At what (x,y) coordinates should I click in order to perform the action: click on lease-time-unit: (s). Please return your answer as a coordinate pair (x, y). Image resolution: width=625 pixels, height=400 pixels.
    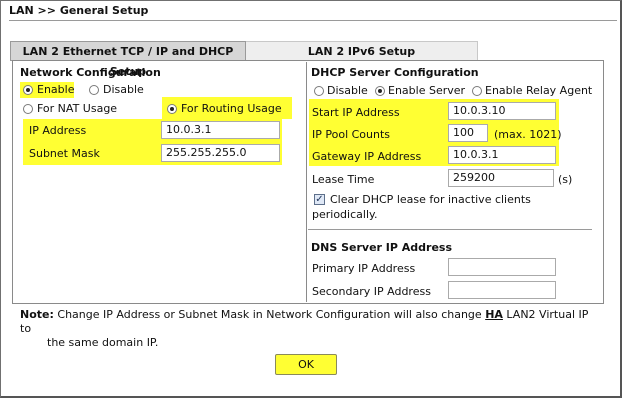
    Looking at the image, I should click on (565, 179).